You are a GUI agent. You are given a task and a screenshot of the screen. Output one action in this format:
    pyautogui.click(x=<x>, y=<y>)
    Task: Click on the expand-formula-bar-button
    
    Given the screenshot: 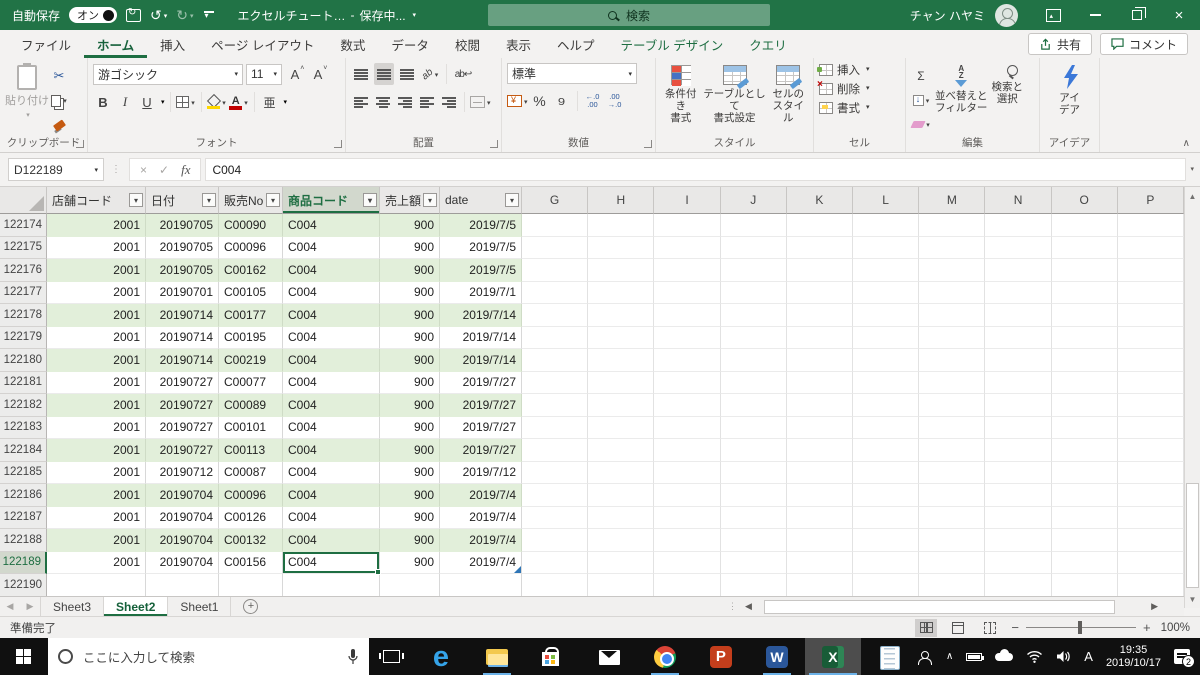 What is the action you would take?
    pyautogui.click(x=1191, y=170)
    